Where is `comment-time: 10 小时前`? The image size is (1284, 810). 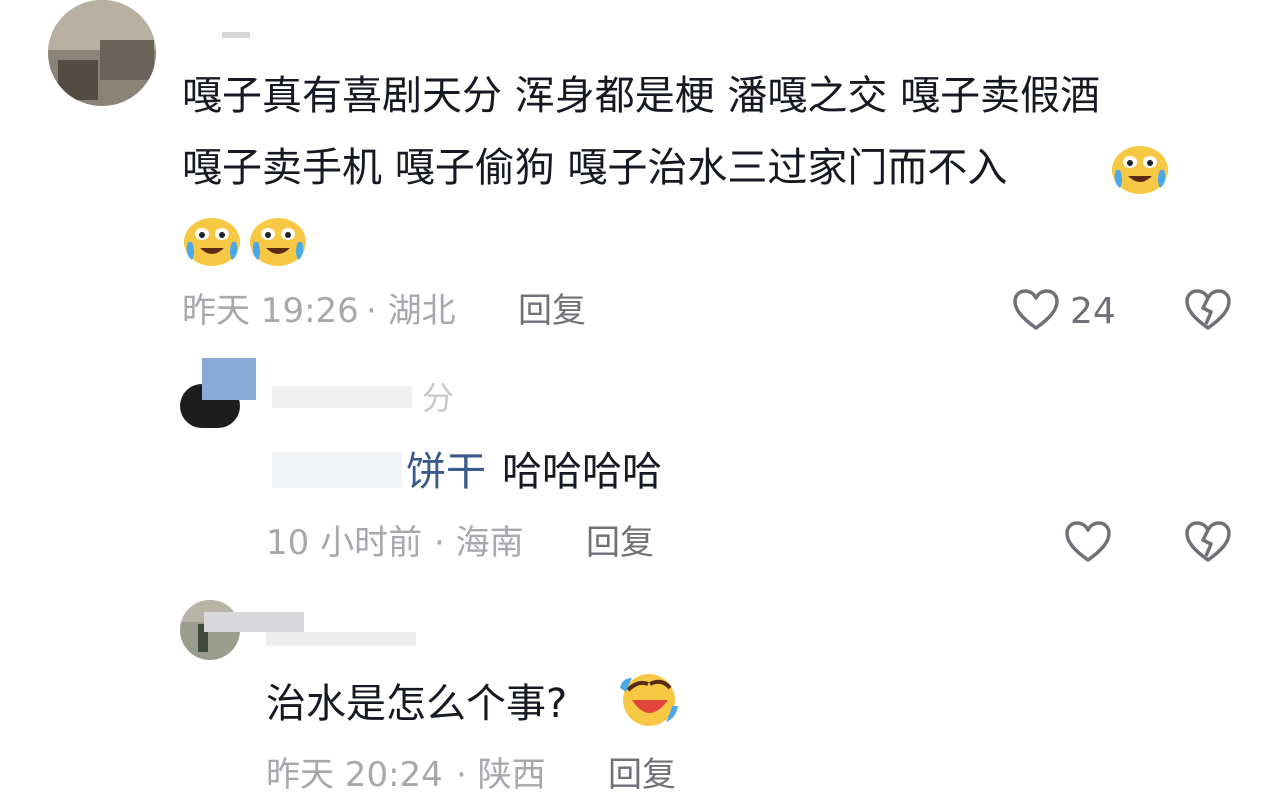
comment-time: 10 小时前 is located at coordinates (344, 543).